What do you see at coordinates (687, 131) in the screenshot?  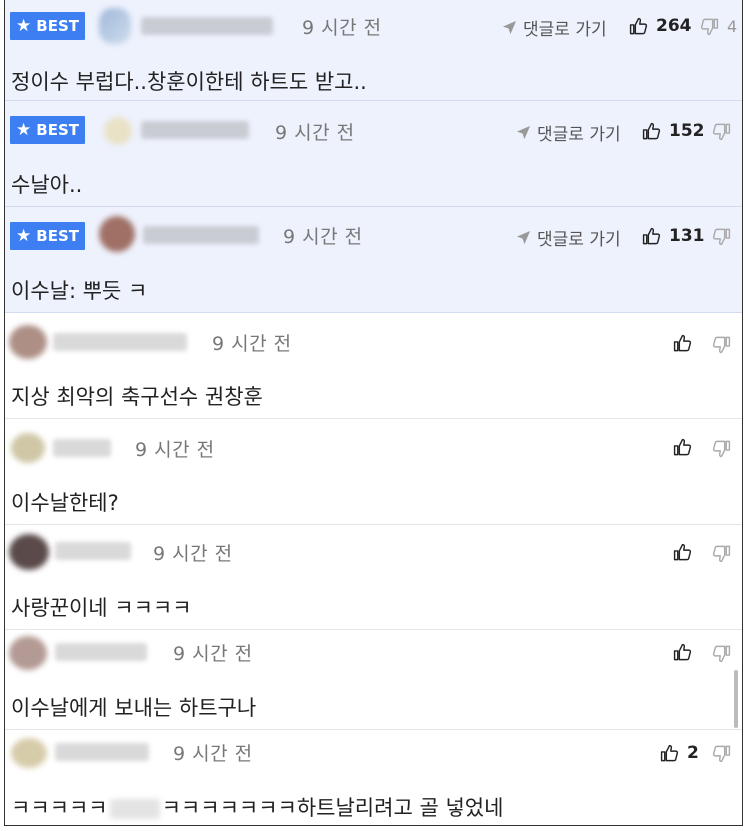 I see `like-count: 152` at bounding box center [687, 131].